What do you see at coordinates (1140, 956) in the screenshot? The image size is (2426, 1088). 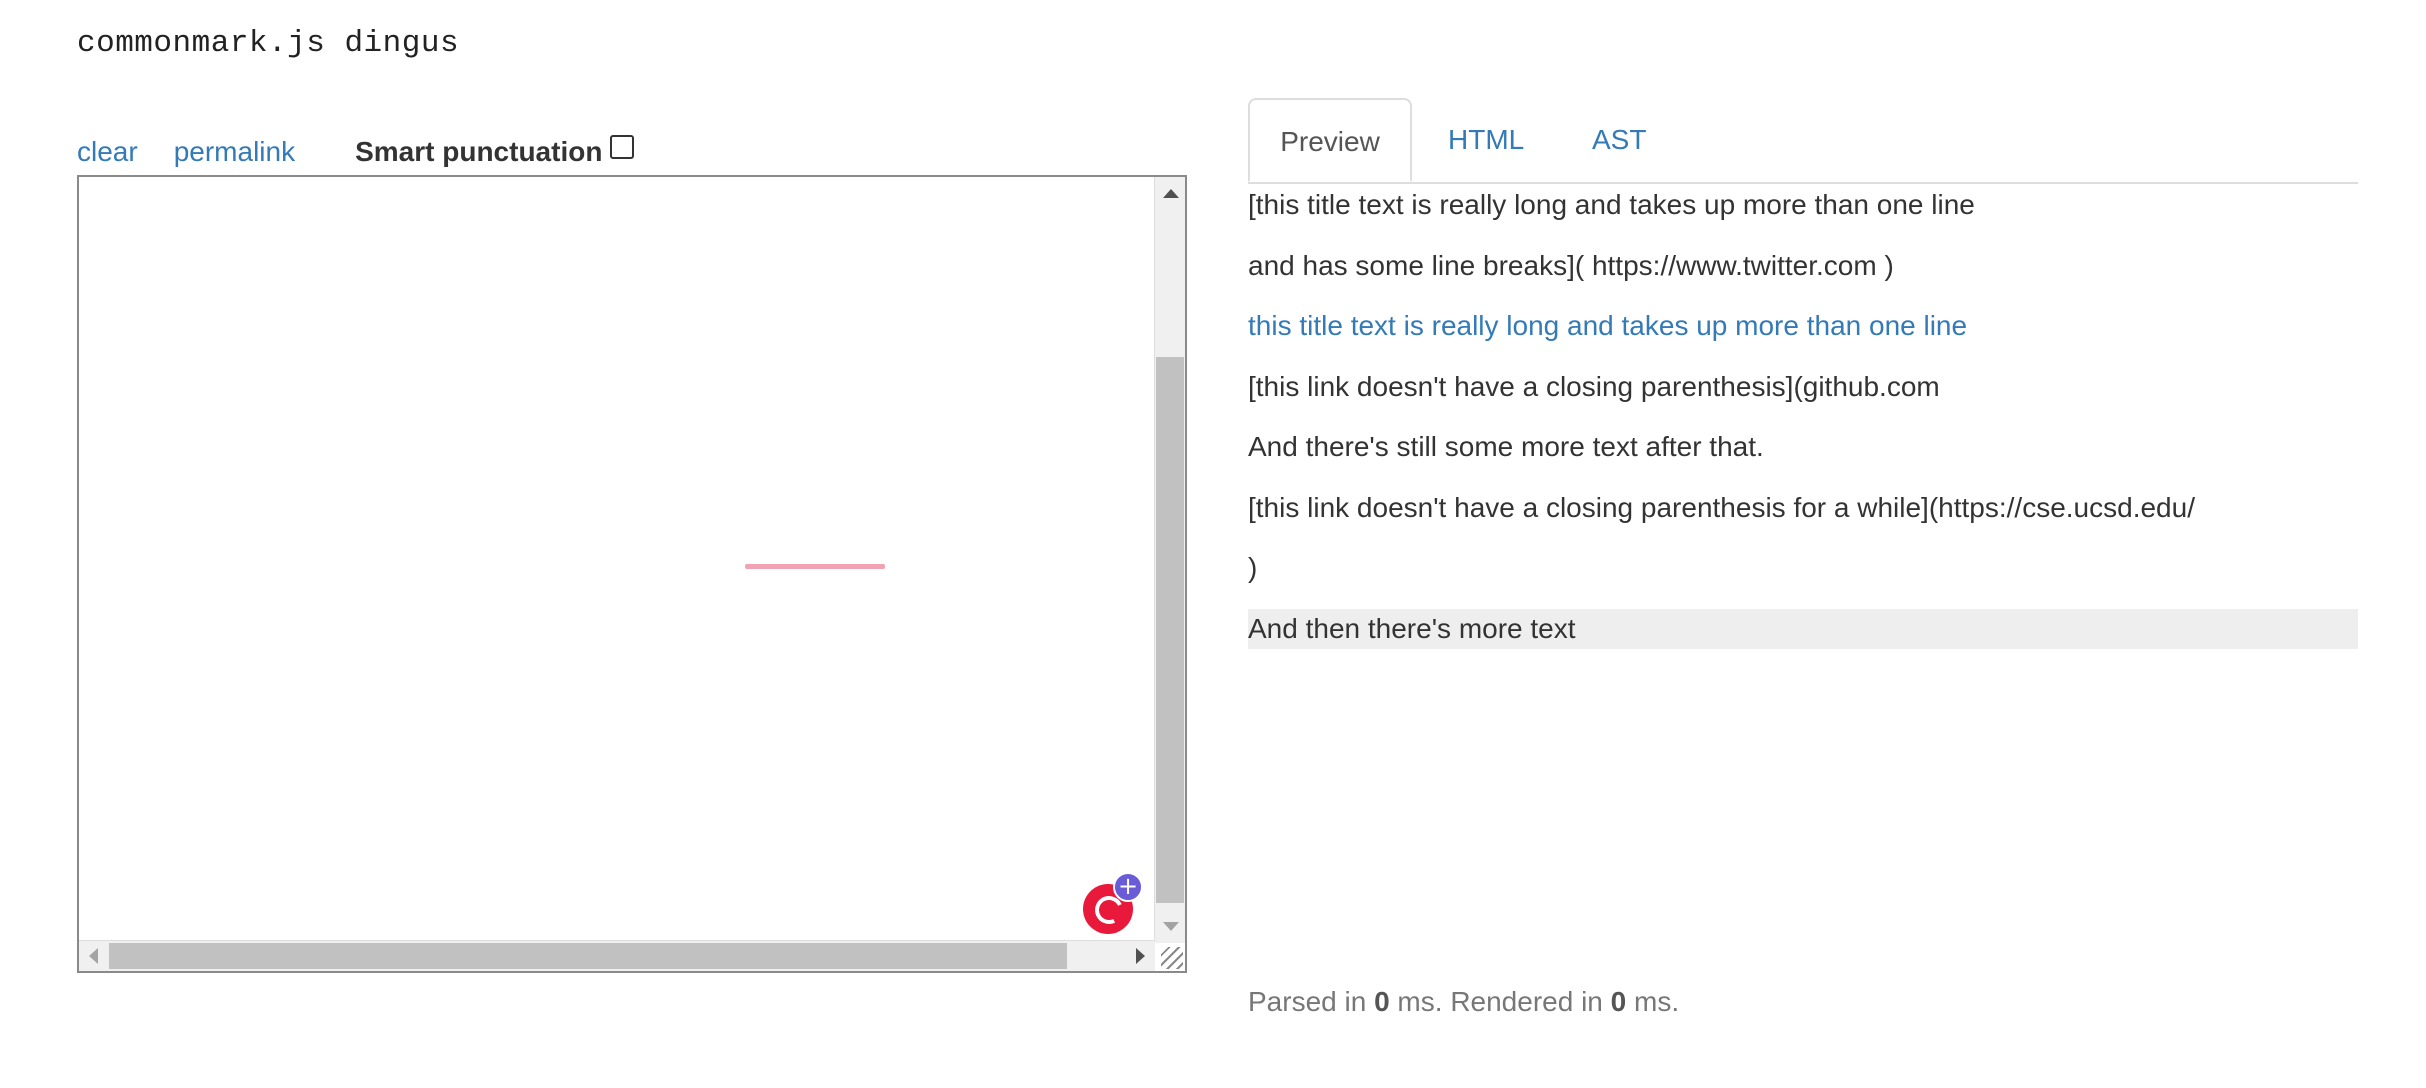 I see `scroll-right-arrow-icon` at bounding box center [1140, 956].